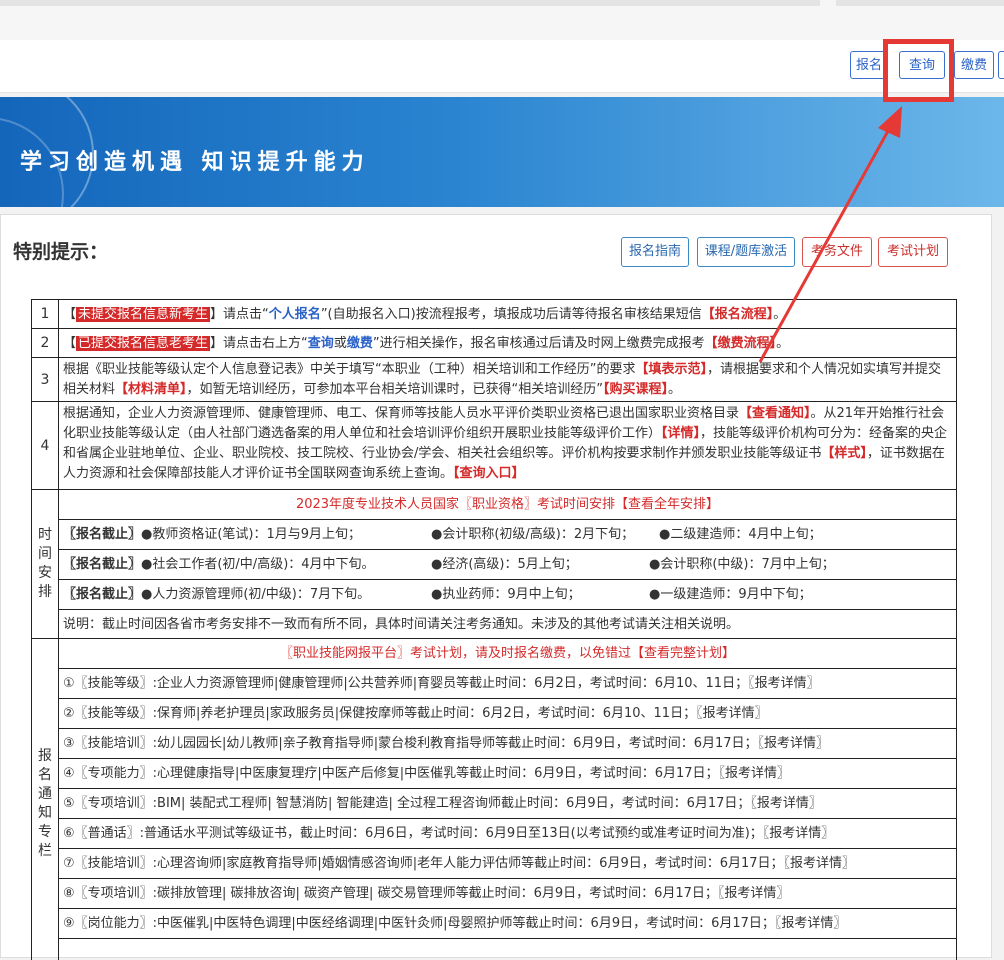 This screenshot has width=1004, height=960. What do you see at coordinates (45, 799) in the screenshot?
I see `plan-side-label: 报名通知专栏` at bounding box center [45, 799].